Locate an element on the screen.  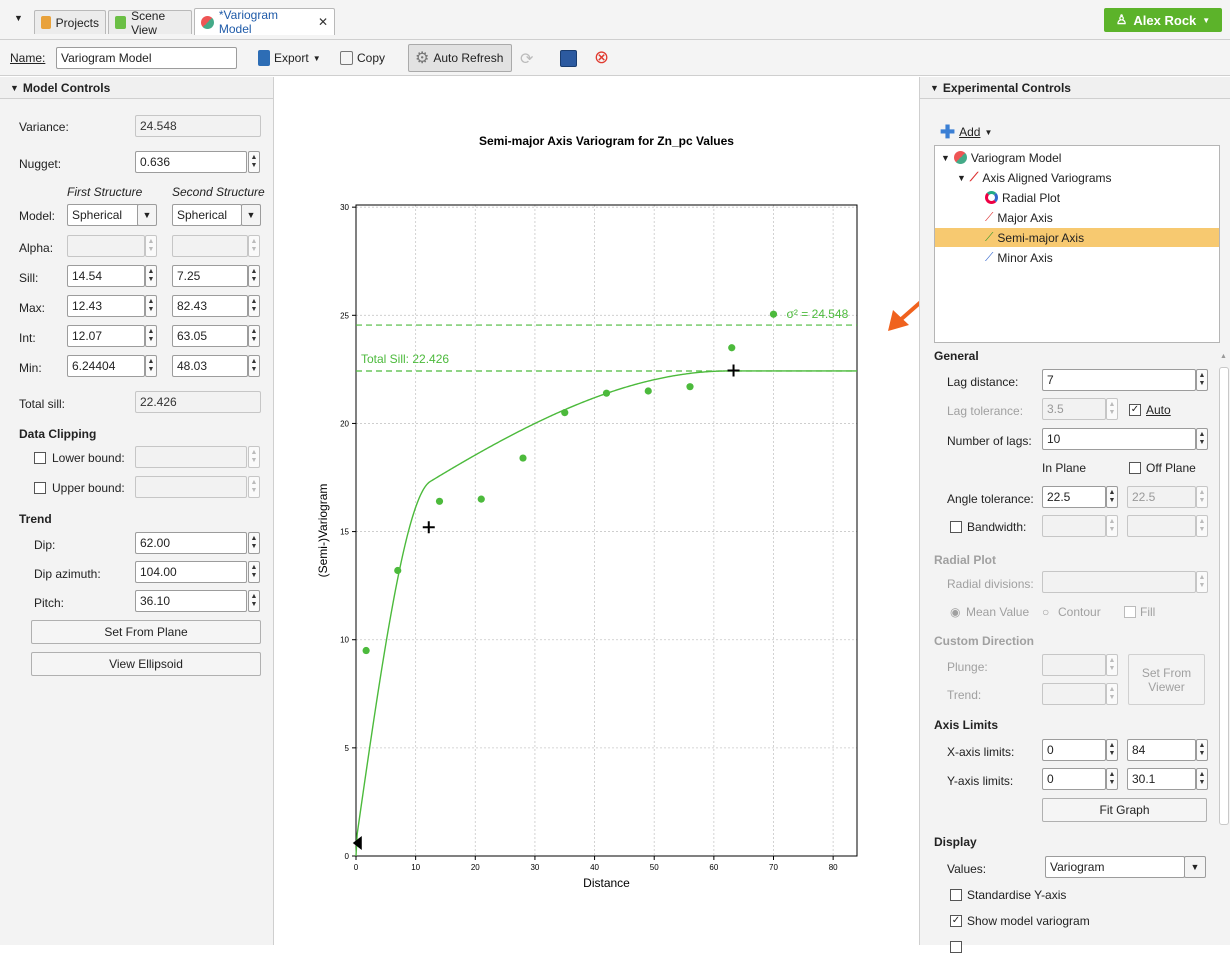
trend-heading: Trend is located at coordinates (35, 519).